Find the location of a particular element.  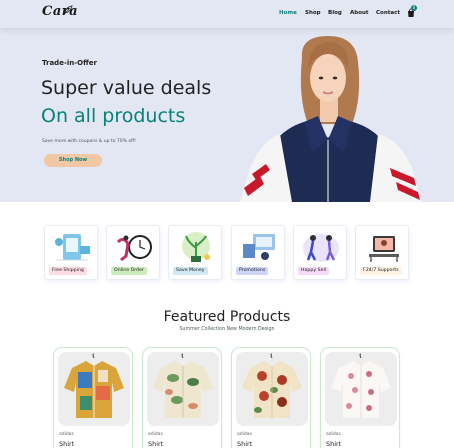

hero-model-image is located at coordinates (331, 119).